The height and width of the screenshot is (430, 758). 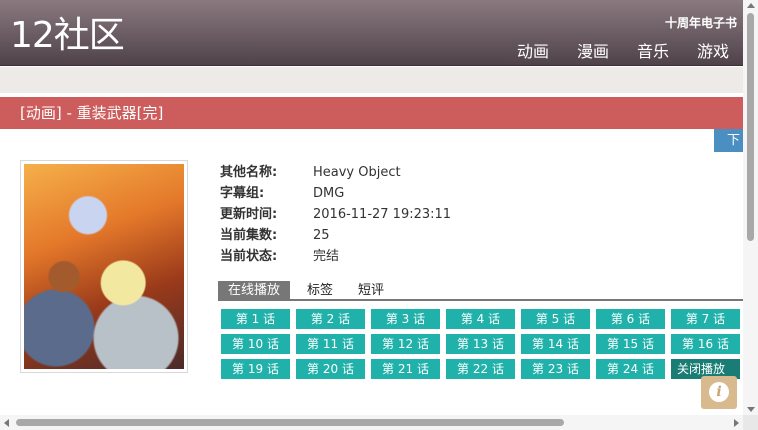 What do you see at coordinates (728, 140) in the screenshot?
I see `download-button: 下` at bounding box center [728, 140].